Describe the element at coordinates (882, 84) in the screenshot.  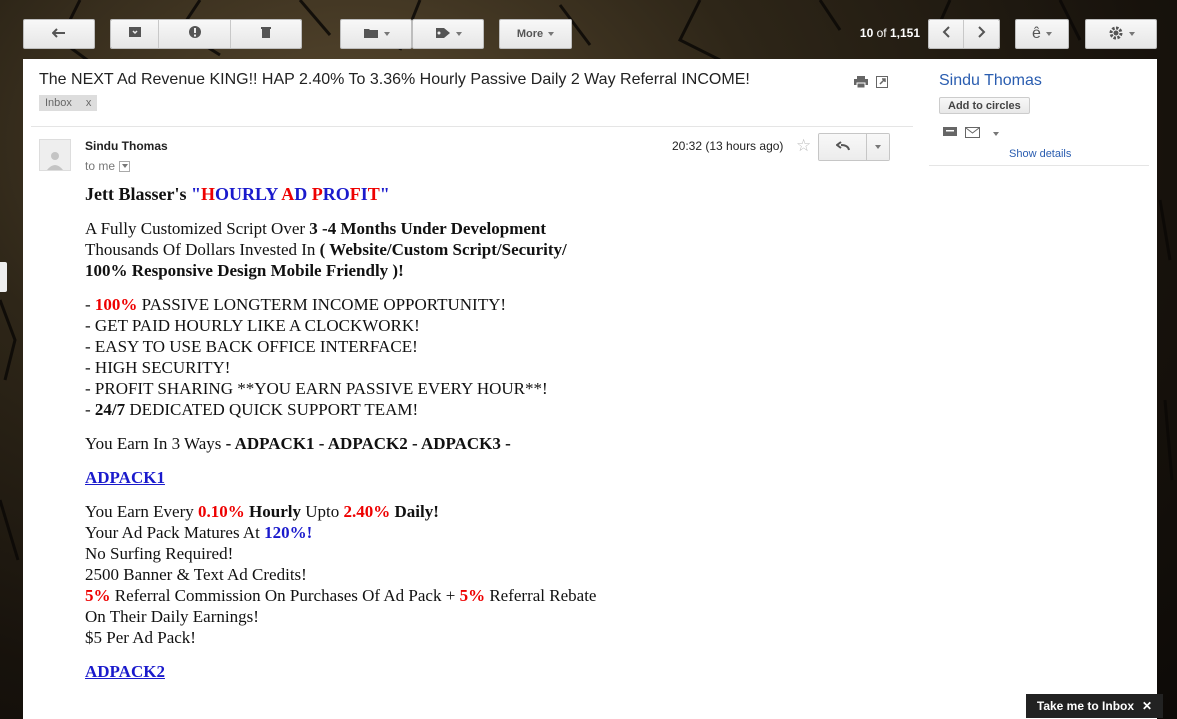
I see `new-window-icon` at that location.